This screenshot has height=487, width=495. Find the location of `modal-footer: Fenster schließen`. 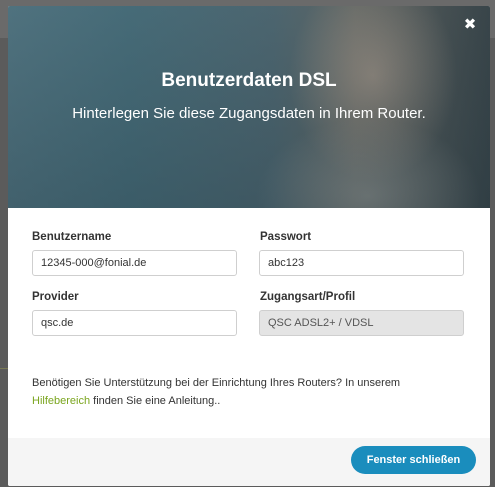

modal-footer: Fenster schließen is located at coordinates (249, 462).